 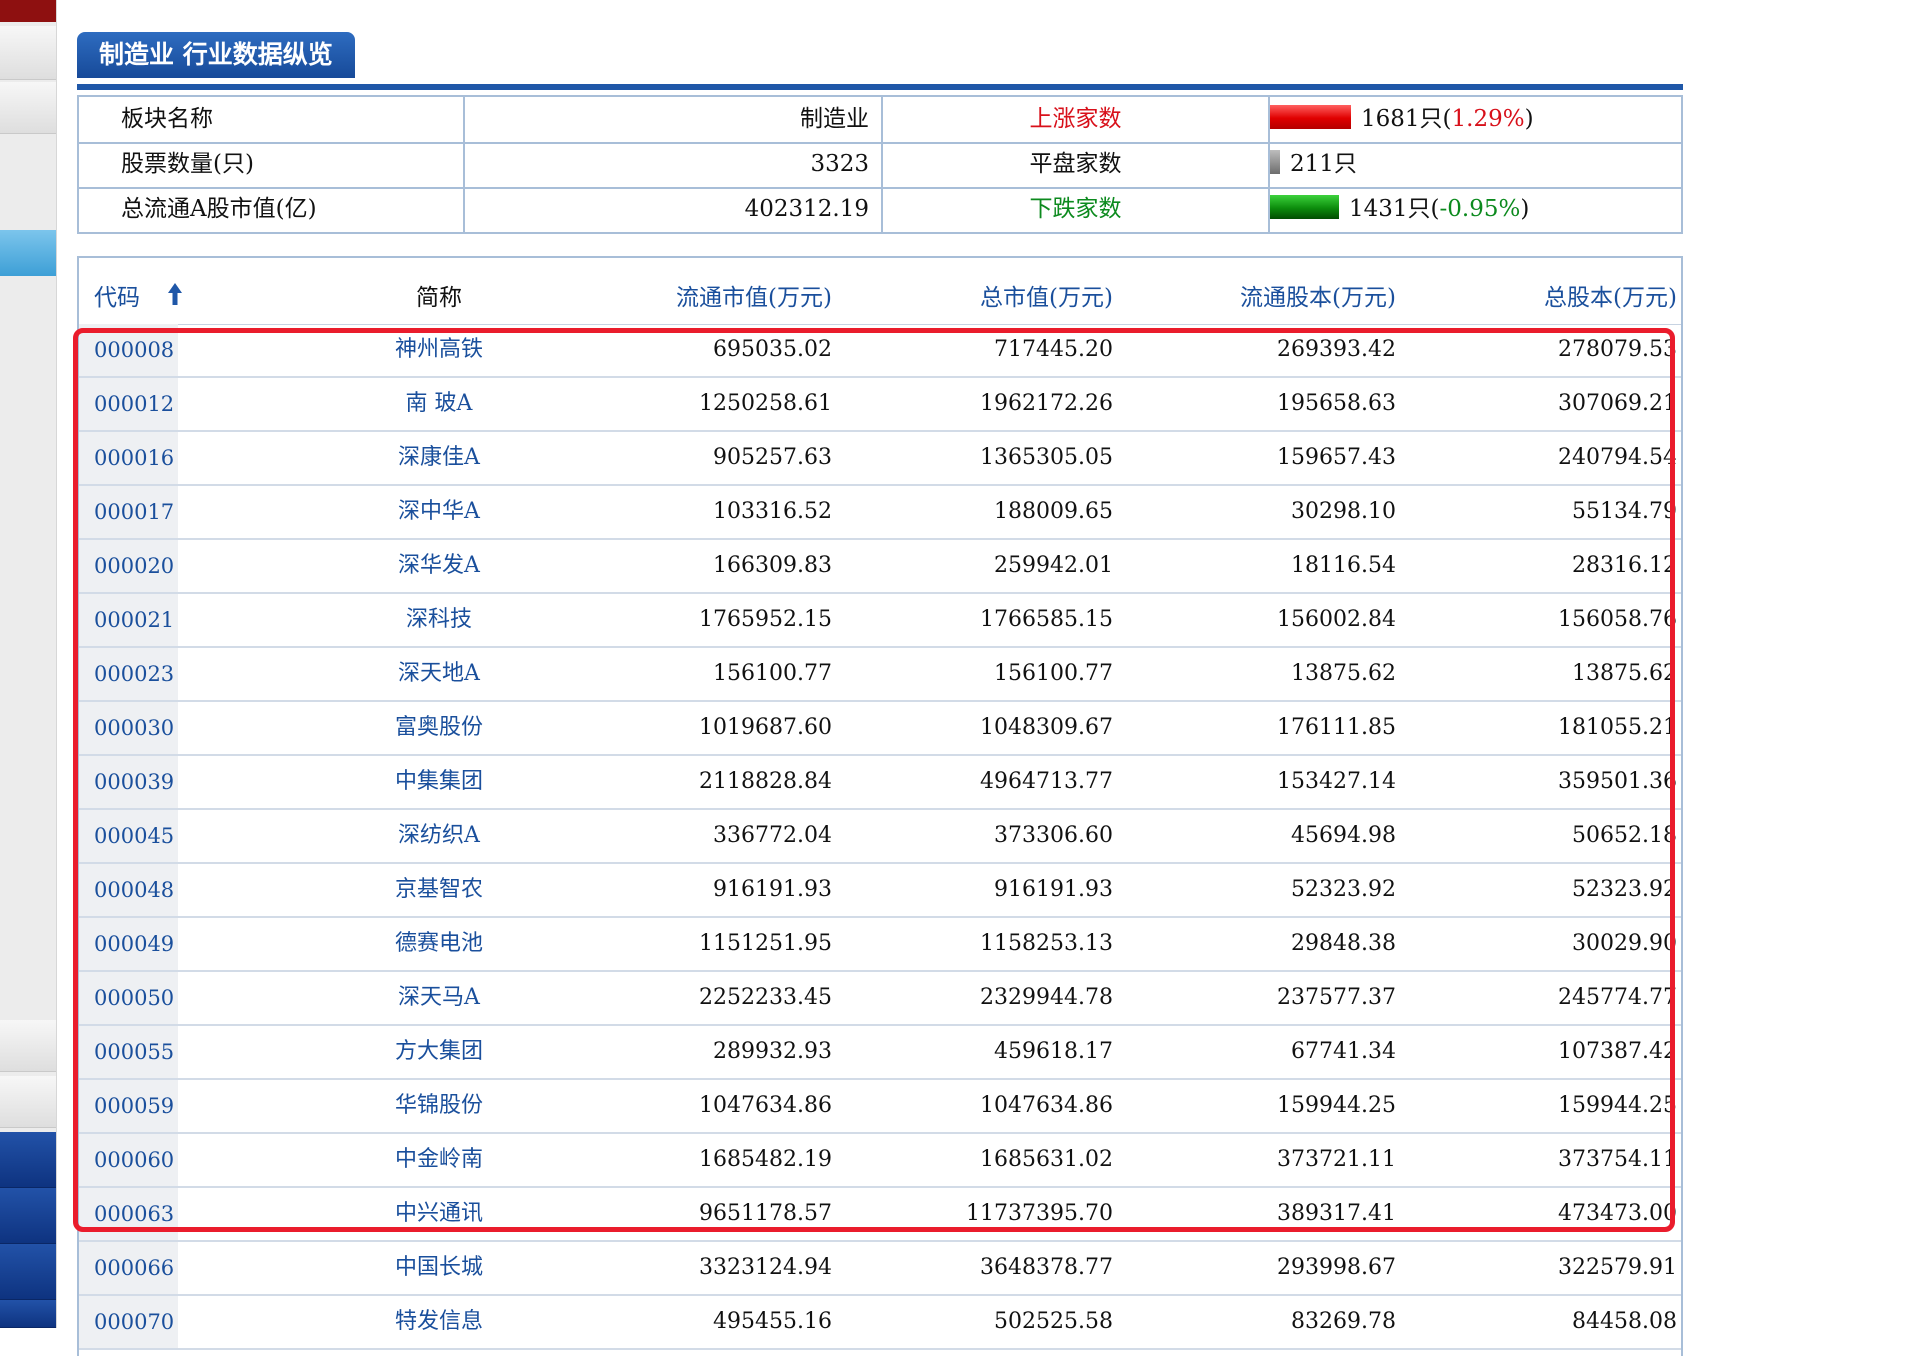 I want to click on stock-code-link: 000023, so click(x=128, y=674).